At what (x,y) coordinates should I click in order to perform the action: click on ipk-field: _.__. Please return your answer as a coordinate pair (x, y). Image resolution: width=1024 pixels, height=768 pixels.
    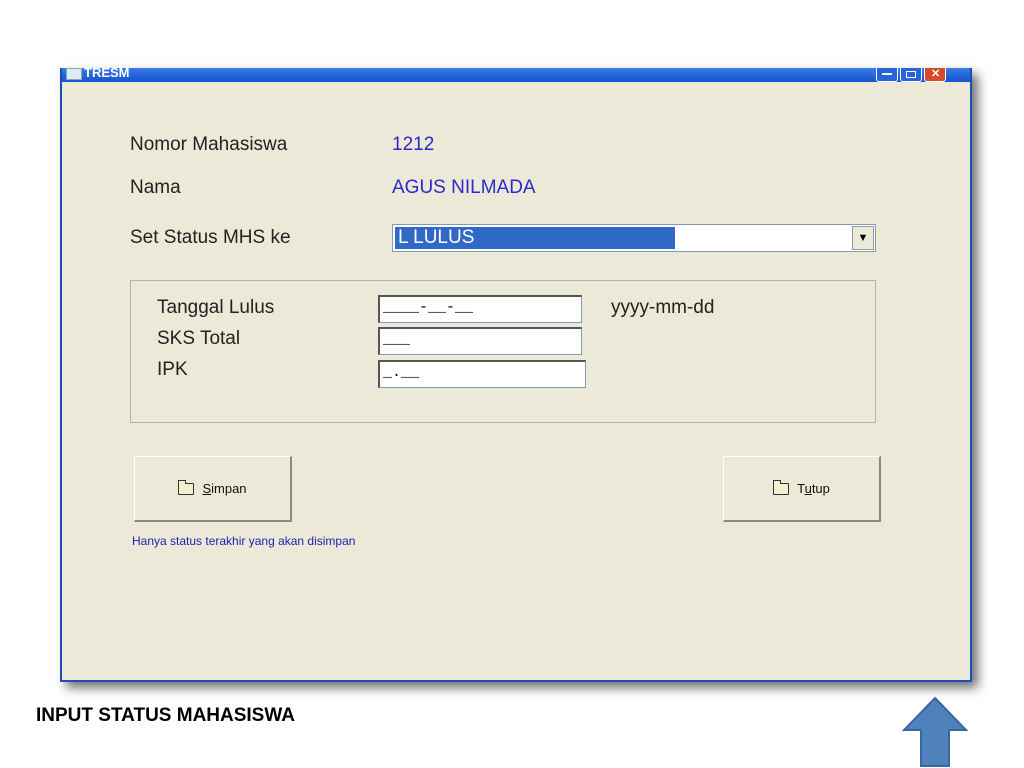
    Looking at the image, I should click on (482, 374).